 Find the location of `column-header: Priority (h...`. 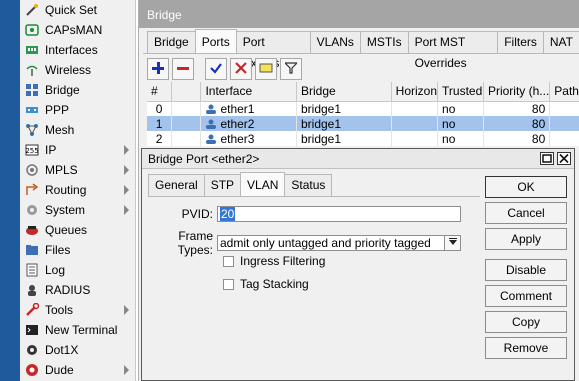

column-header: Priority (h... is located at coordinates (517, 92).